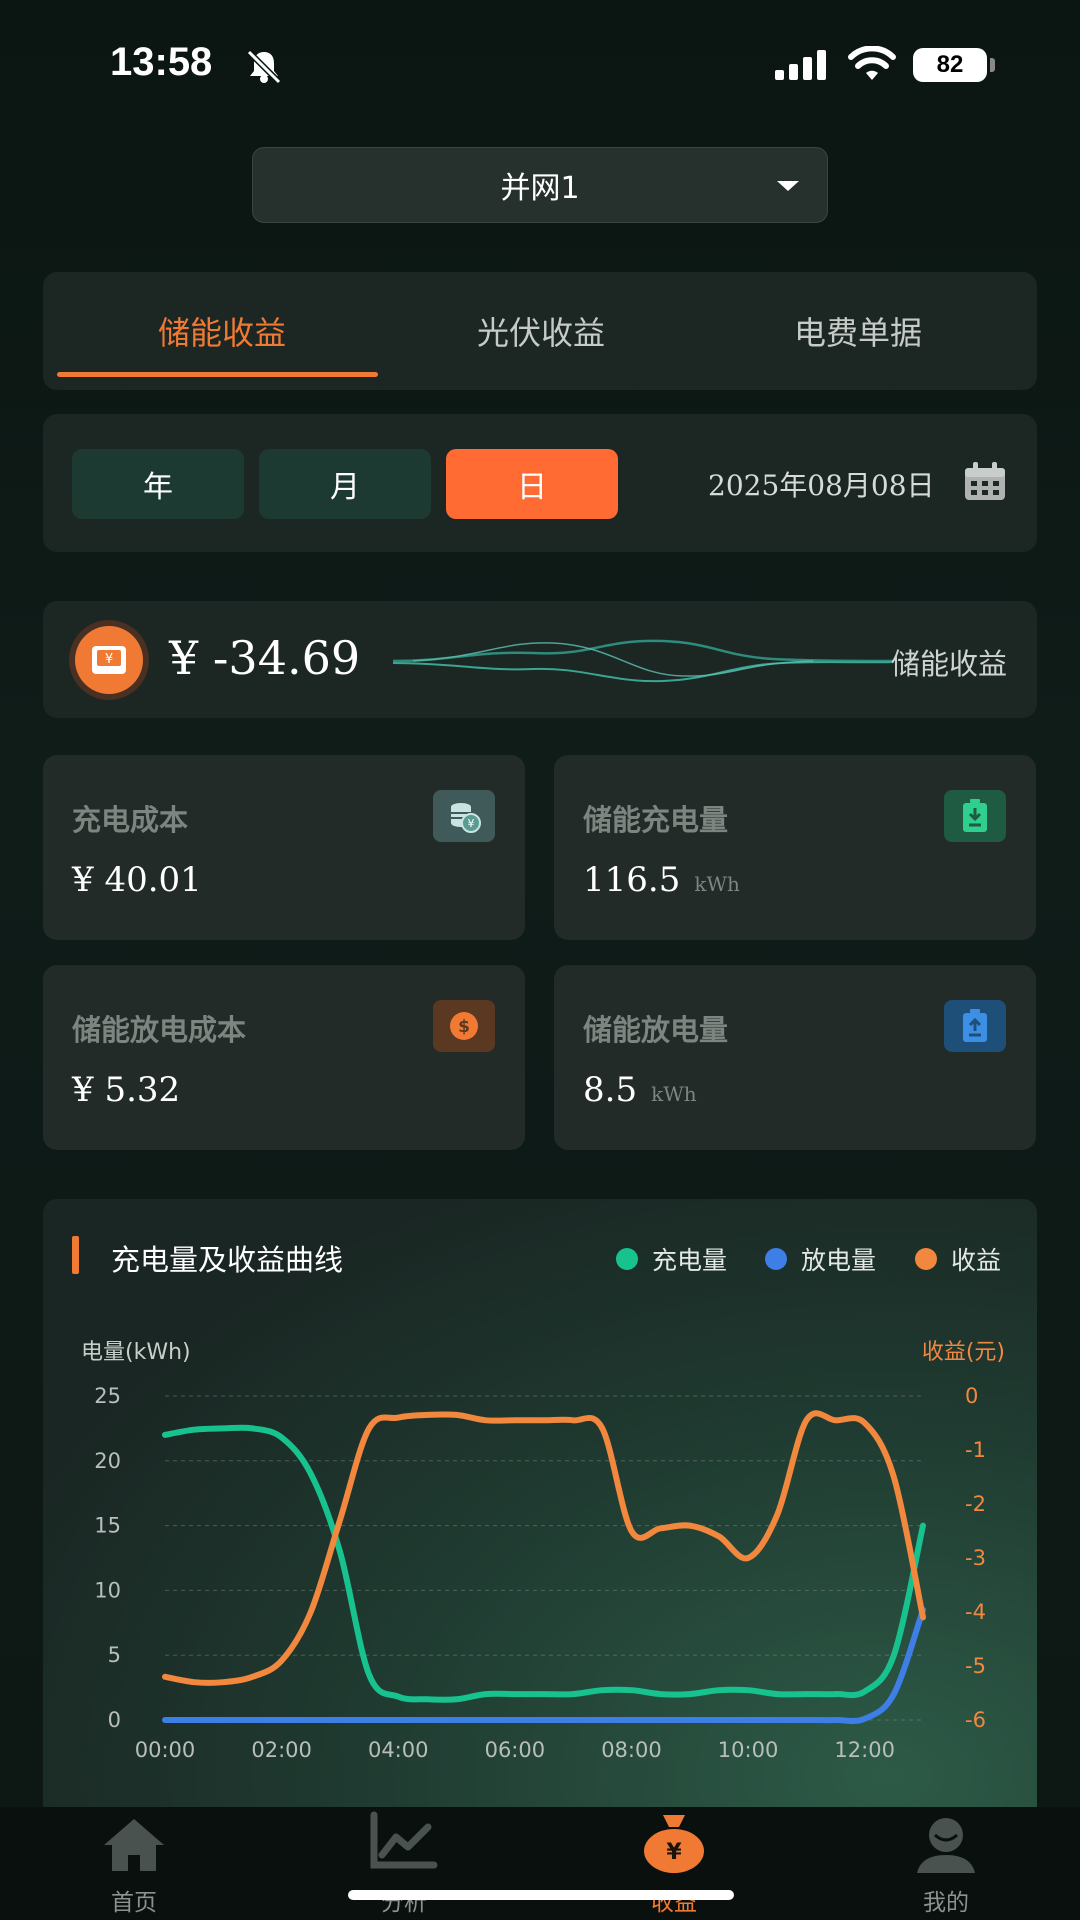 Image resolution: width=1080 pixels, height=1920 pixels. What do you see at coordinates (975, 1026) in the screenshot?
I see `battery-discharge-icon` at bounding box center [975, 1026].